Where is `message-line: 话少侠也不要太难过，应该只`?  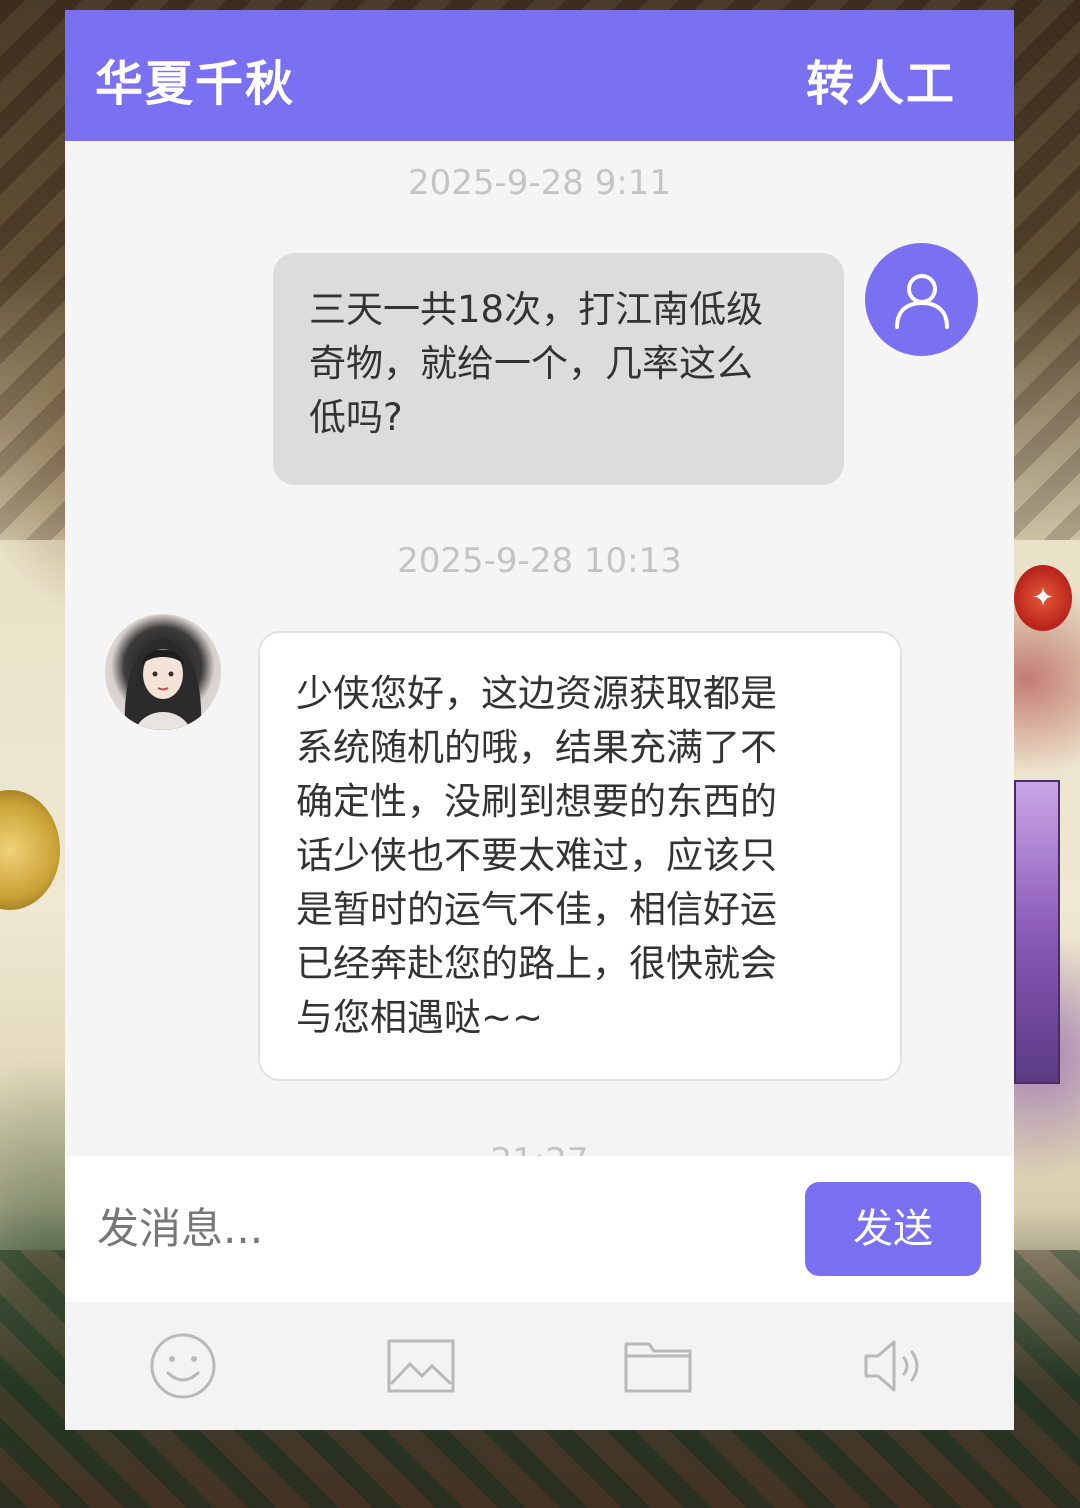
message-line: 话少侠也不要太难过，应该只 is located at coordinates (536, 855).